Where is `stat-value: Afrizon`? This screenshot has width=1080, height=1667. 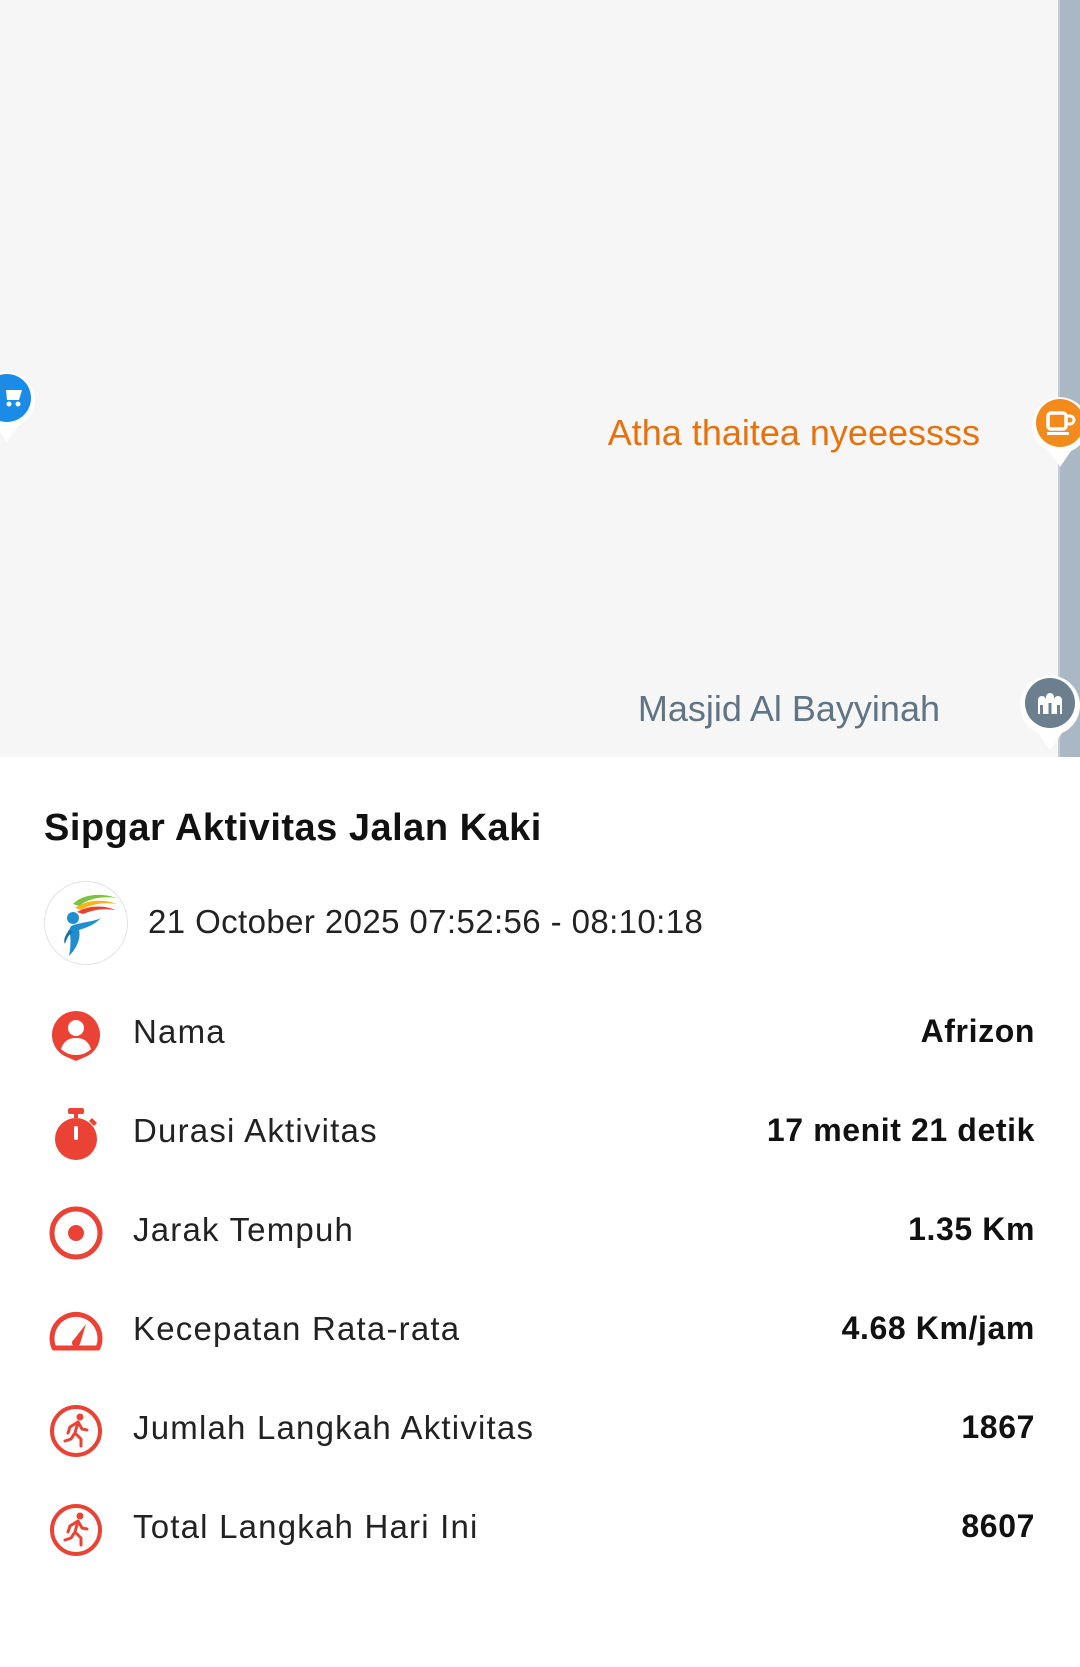 stat-value: Afrizon is located at coordinates (977, 1031).